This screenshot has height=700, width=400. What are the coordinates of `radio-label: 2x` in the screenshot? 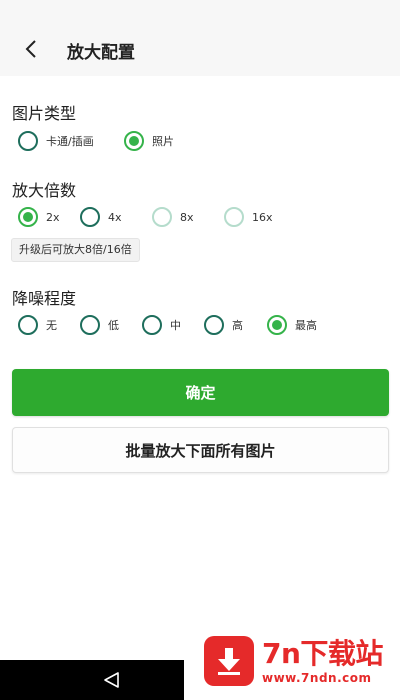 It's located at (53, 217).